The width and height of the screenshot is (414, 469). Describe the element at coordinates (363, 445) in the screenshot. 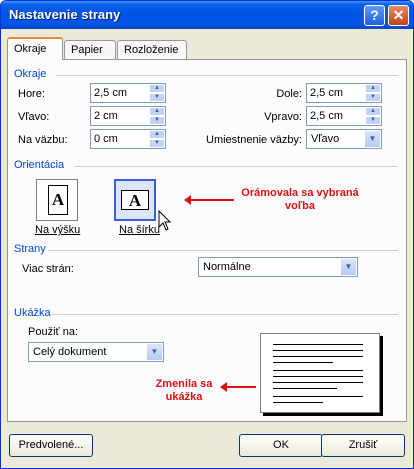

I see `cancel-button: Zrušiť` at that location.